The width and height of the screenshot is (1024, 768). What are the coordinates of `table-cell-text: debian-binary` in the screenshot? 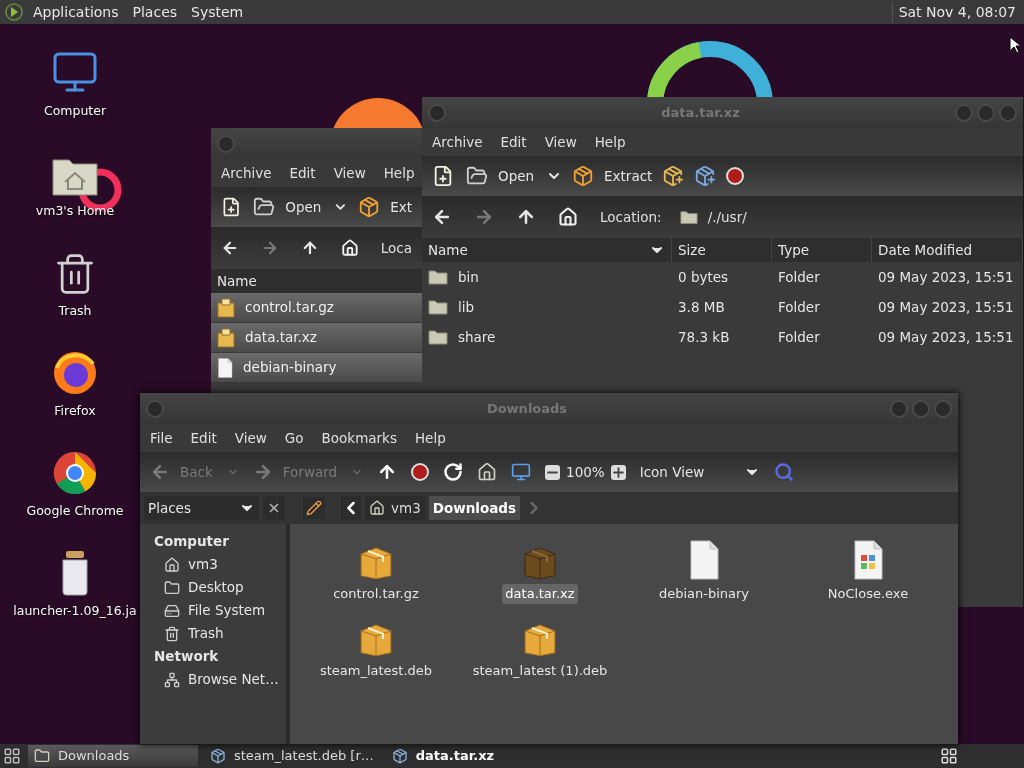 It's located at (290, 368).